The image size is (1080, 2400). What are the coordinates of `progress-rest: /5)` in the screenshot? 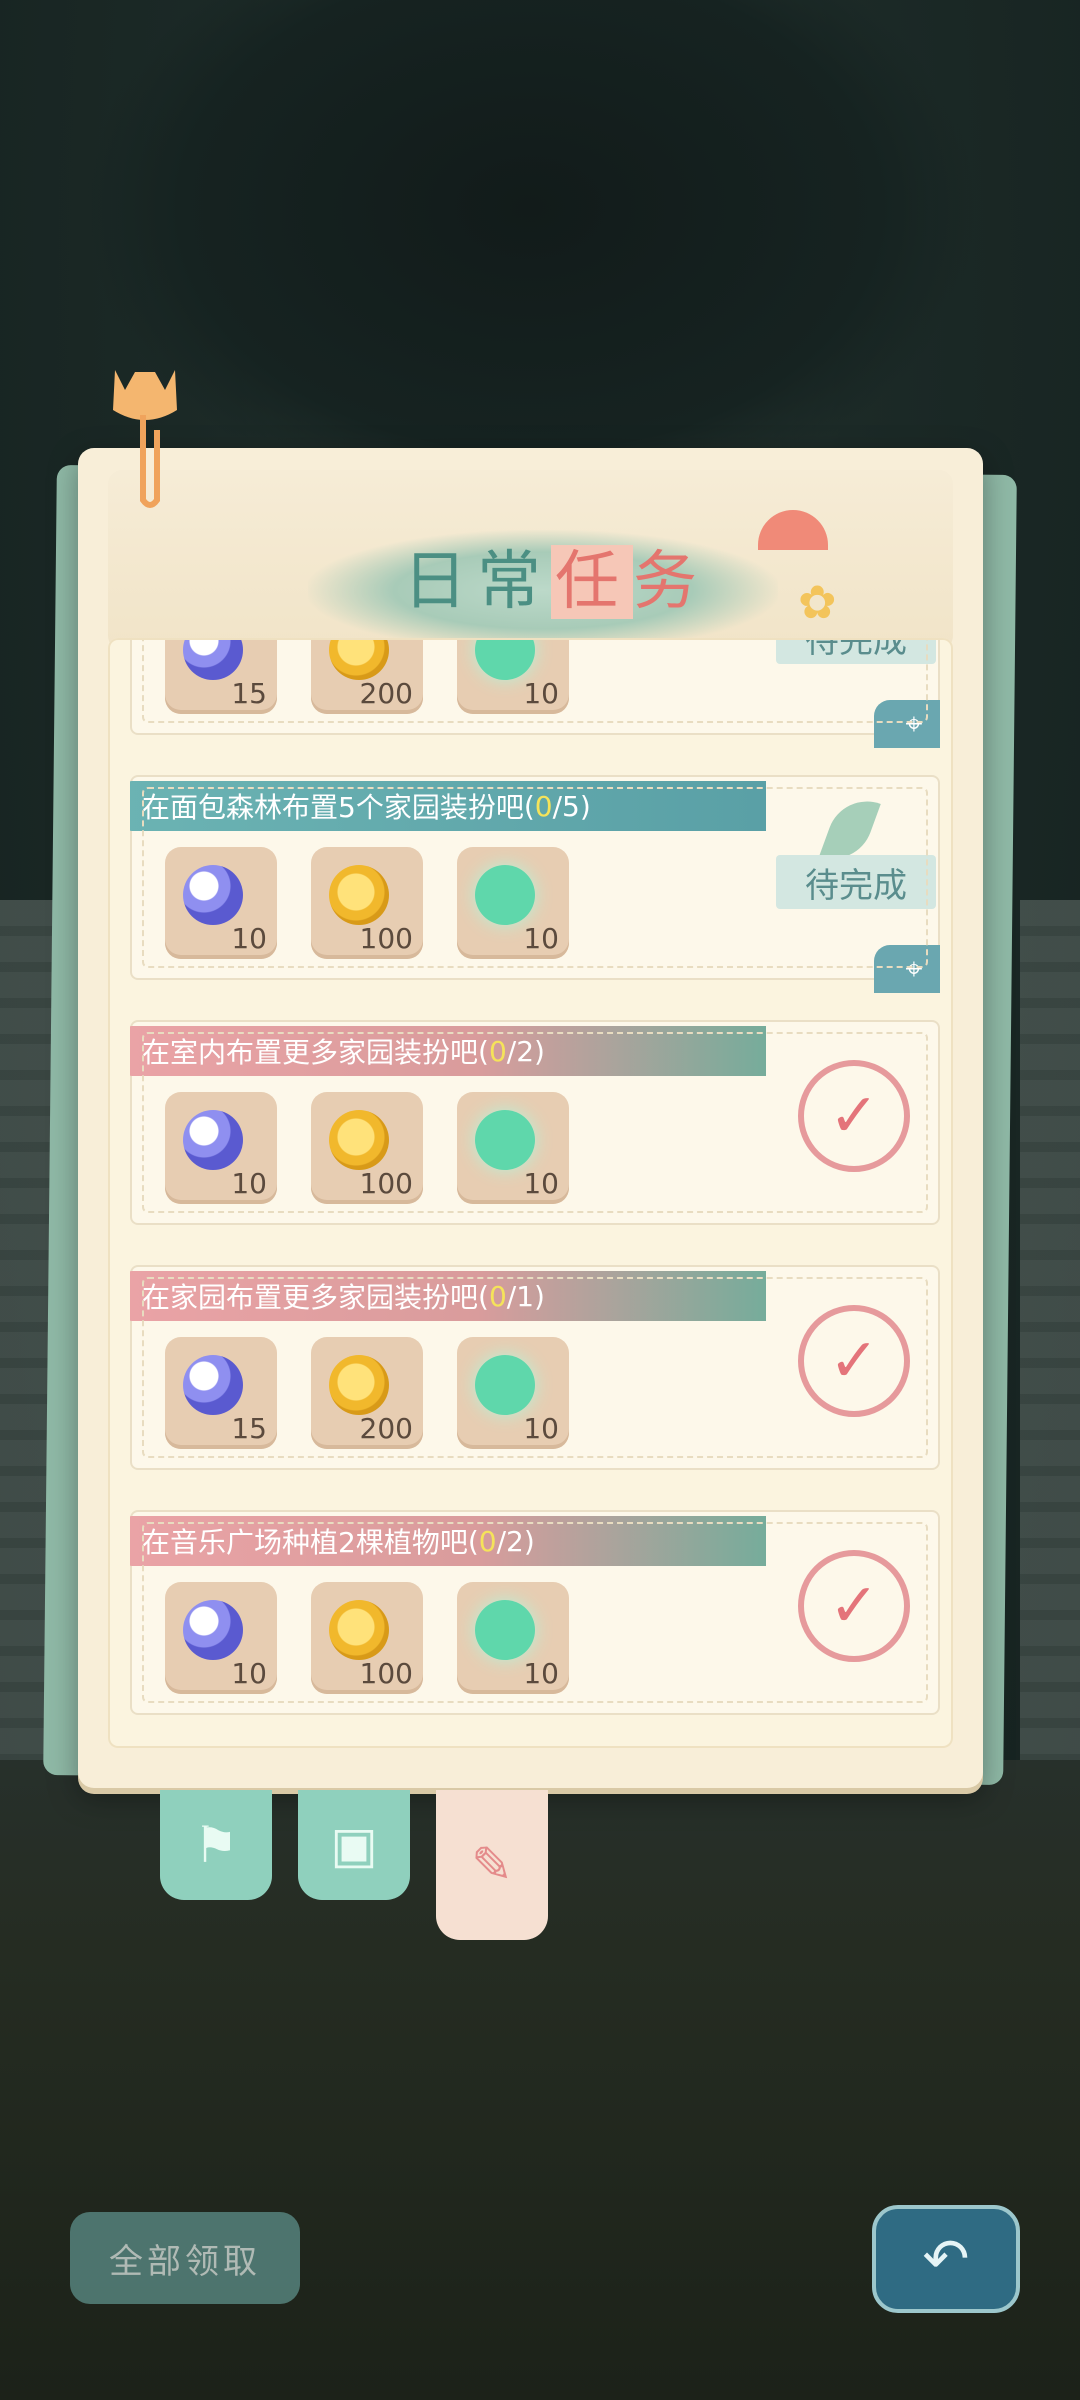 It's located at (571, 806).